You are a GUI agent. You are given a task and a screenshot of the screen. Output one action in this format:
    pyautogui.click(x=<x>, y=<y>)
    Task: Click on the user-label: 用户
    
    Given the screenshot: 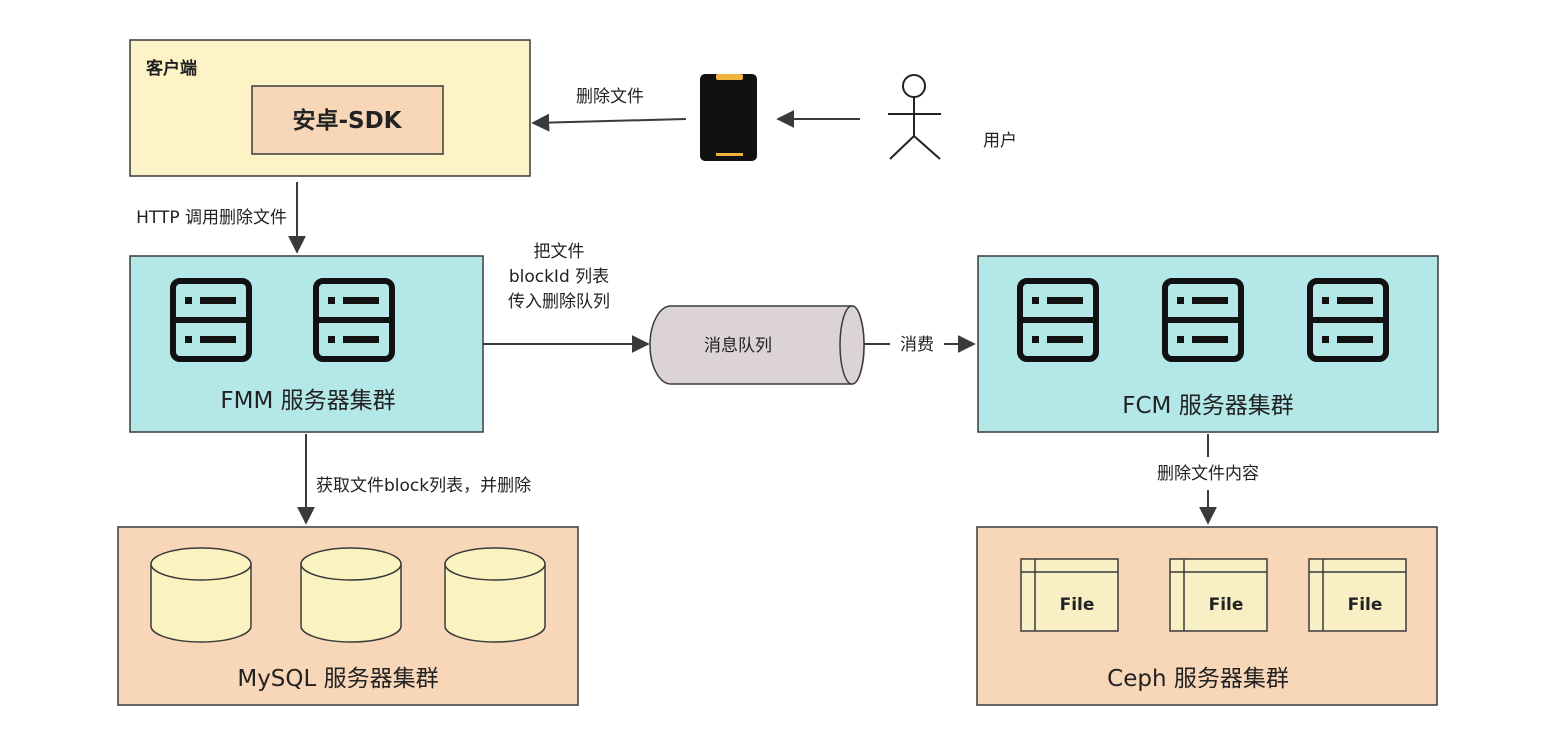 What is the action you would take?
    pyautogui.click(x=1000, y=141)
    